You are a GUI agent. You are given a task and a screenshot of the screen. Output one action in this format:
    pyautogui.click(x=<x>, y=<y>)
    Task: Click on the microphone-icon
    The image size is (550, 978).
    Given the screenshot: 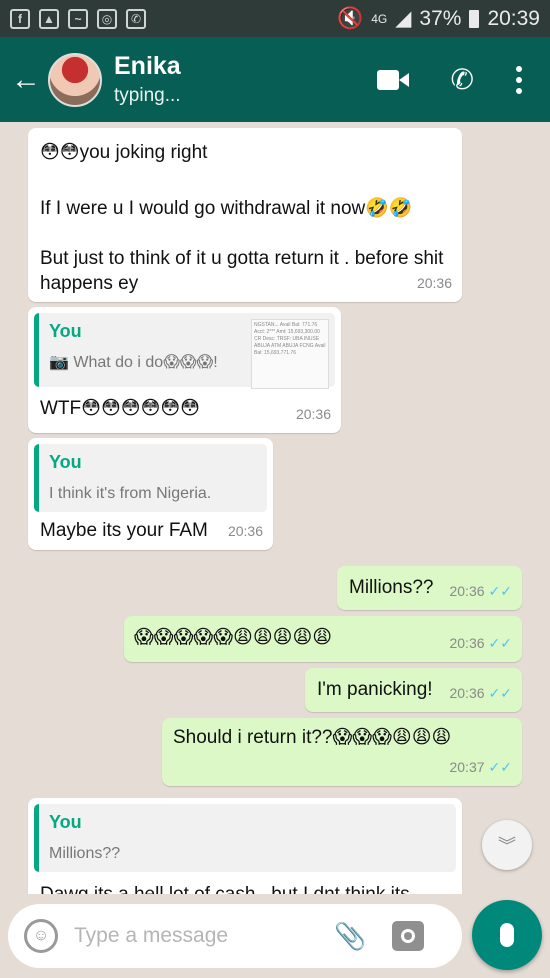 What is the action you would take?
    pyautogui.click(x=507, y=935)
    